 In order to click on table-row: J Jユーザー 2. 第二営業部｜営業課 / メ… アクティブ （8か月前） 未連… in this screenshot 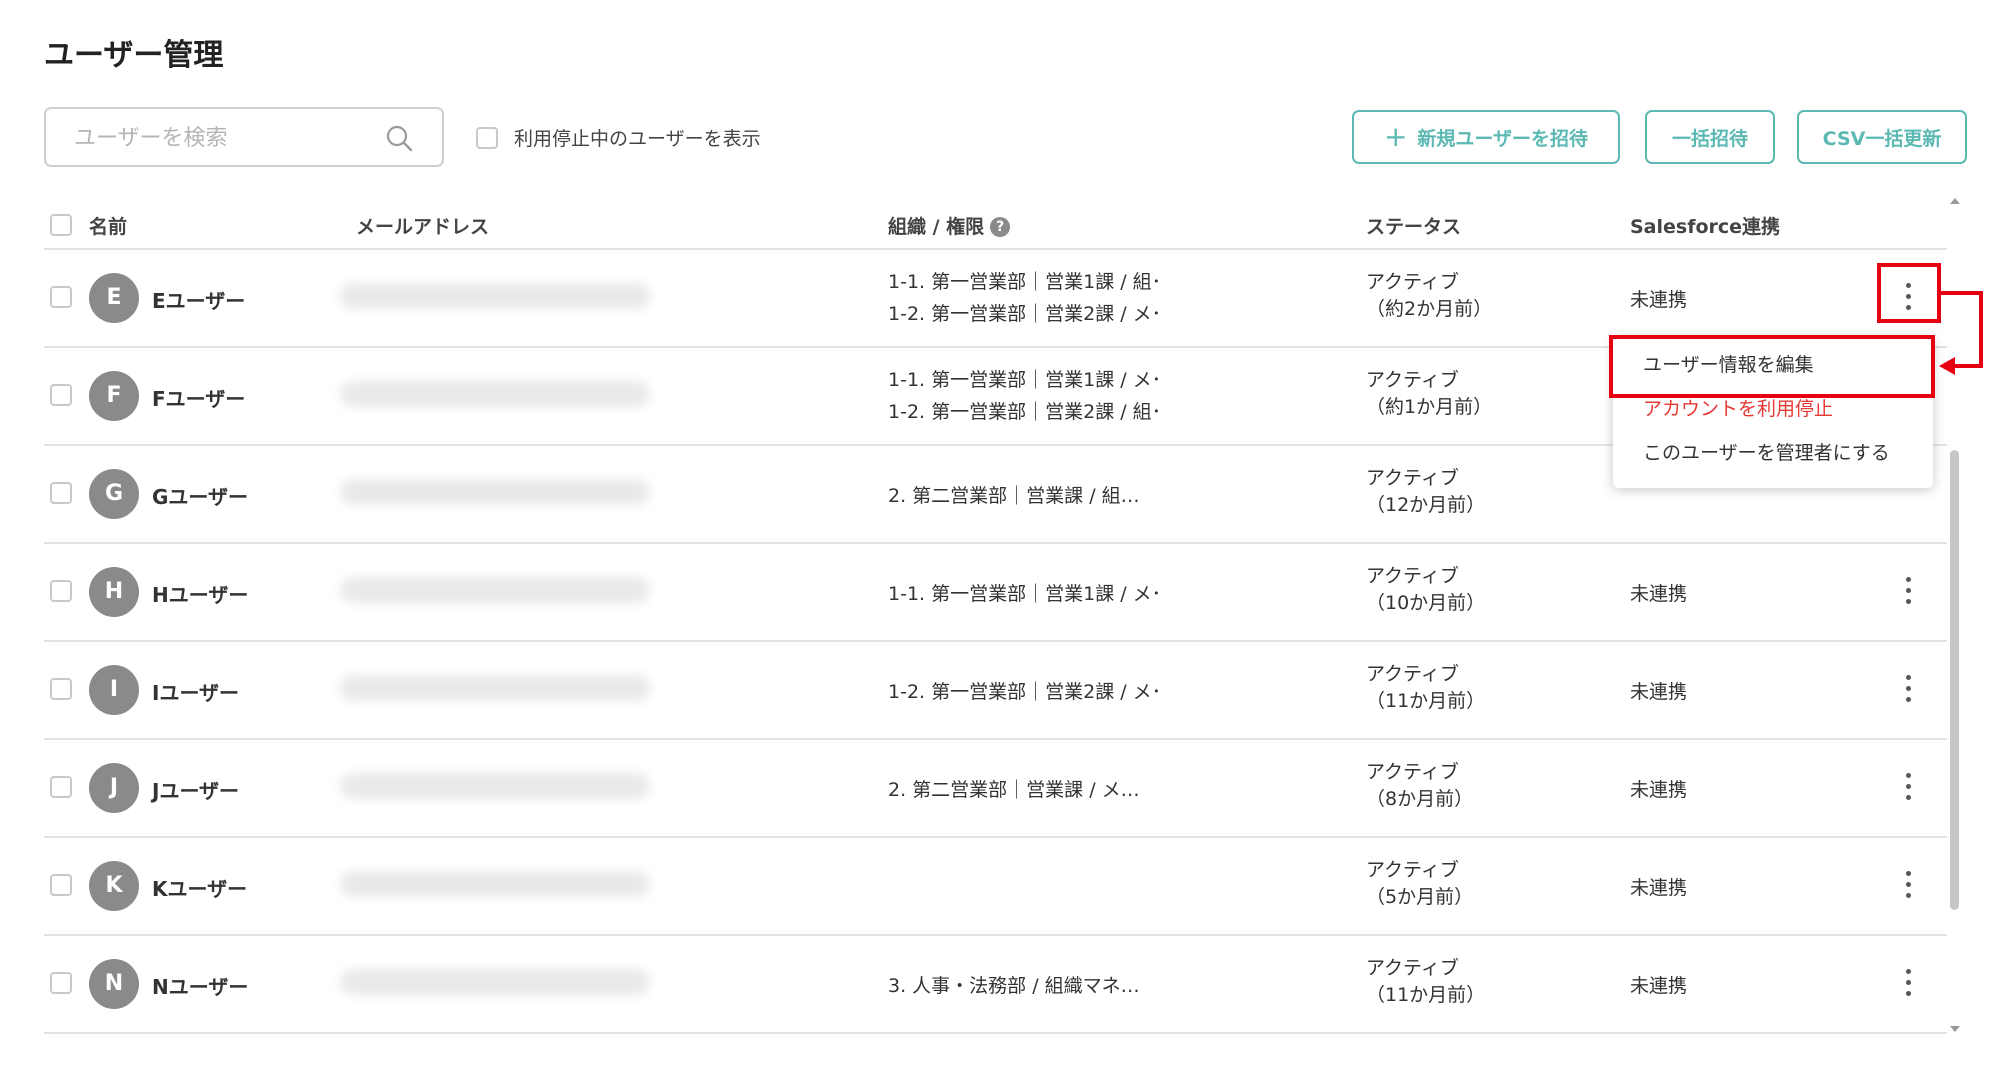, I will do `click(980, 788)`.